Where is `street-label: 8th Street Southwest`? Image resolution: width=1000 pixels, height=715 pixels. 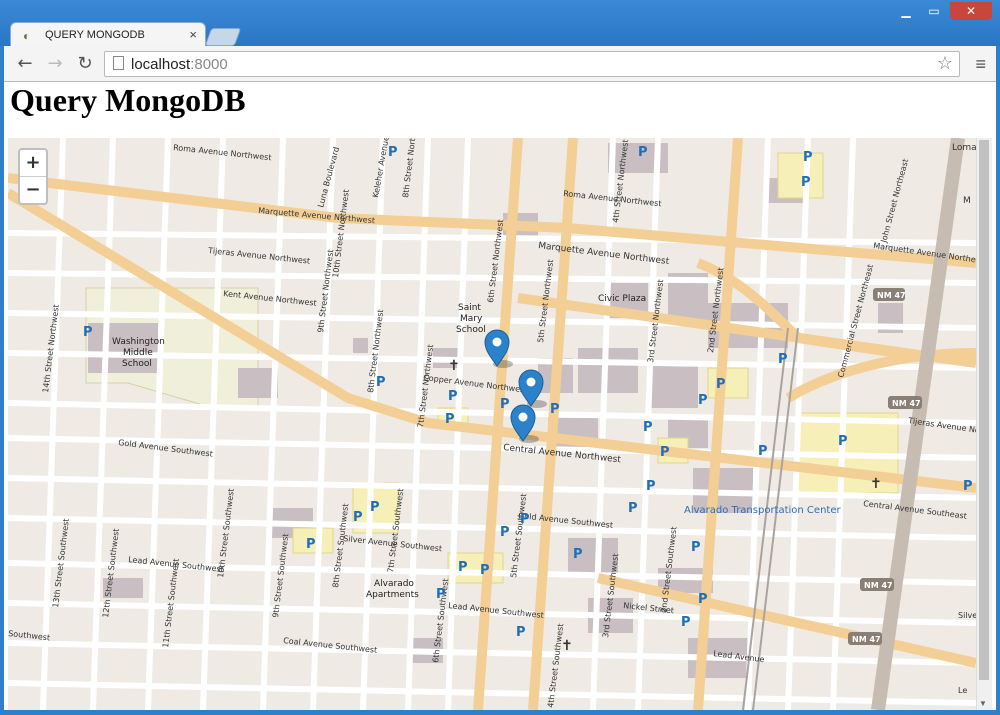
street-label: 8th Street Southwest is located at coordinates (340, 545).